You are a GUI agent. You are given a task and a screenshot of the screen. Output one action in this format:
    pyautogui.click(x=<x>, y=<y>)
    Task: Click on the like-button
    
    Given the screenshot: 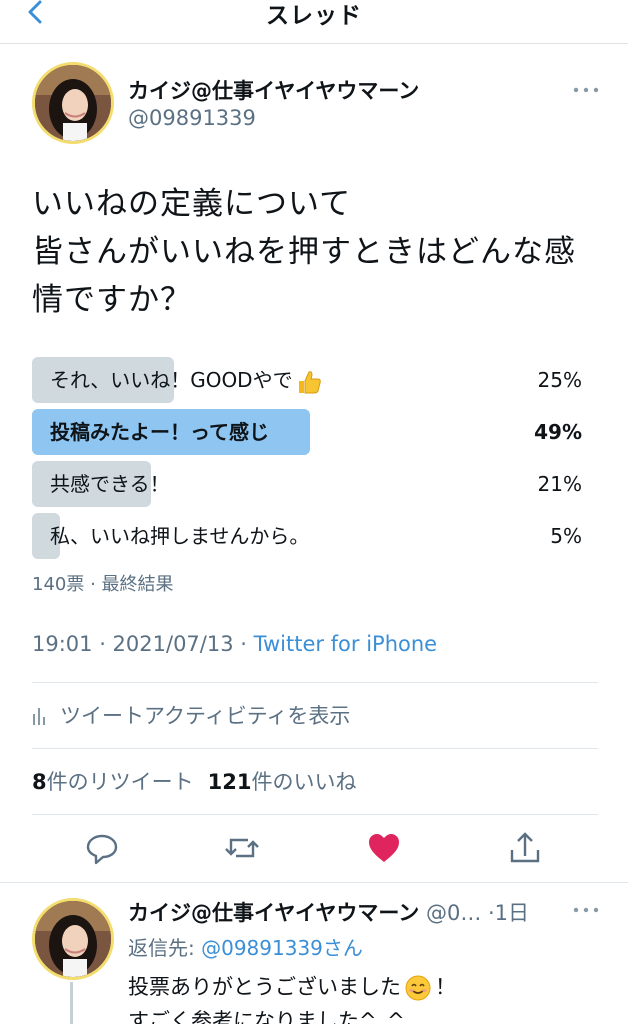 What is the action you would take?
    pyautogui.click(x=384, y=848)
    